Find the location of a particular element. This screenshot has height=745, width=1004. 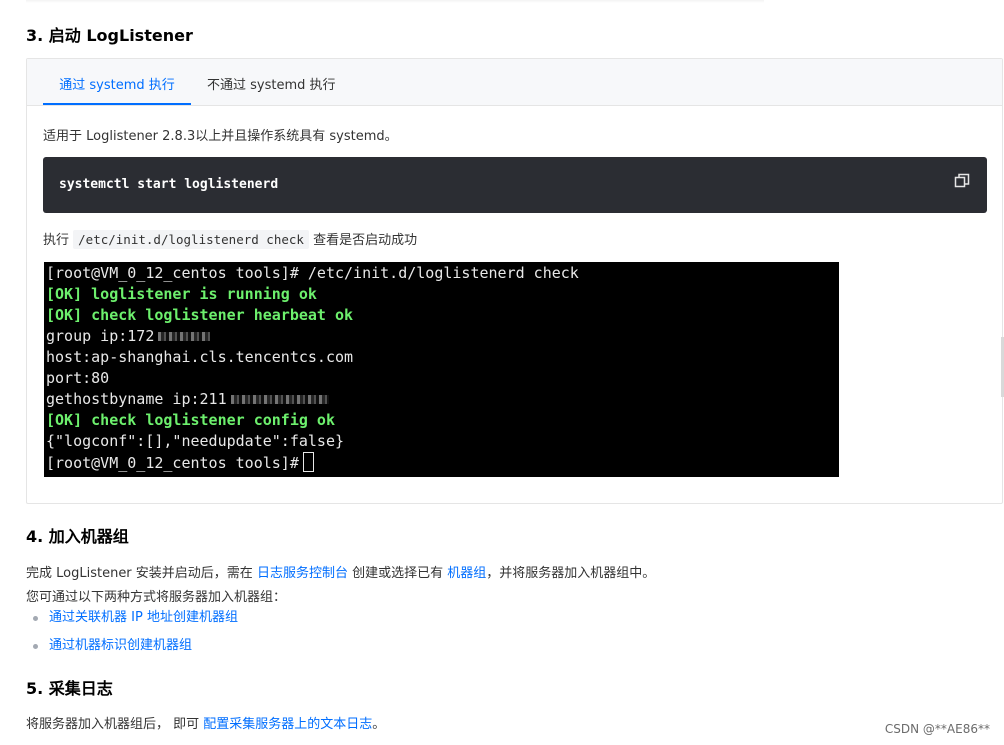

machine-group-link: 机器组 is located at coordinates (466, 573).